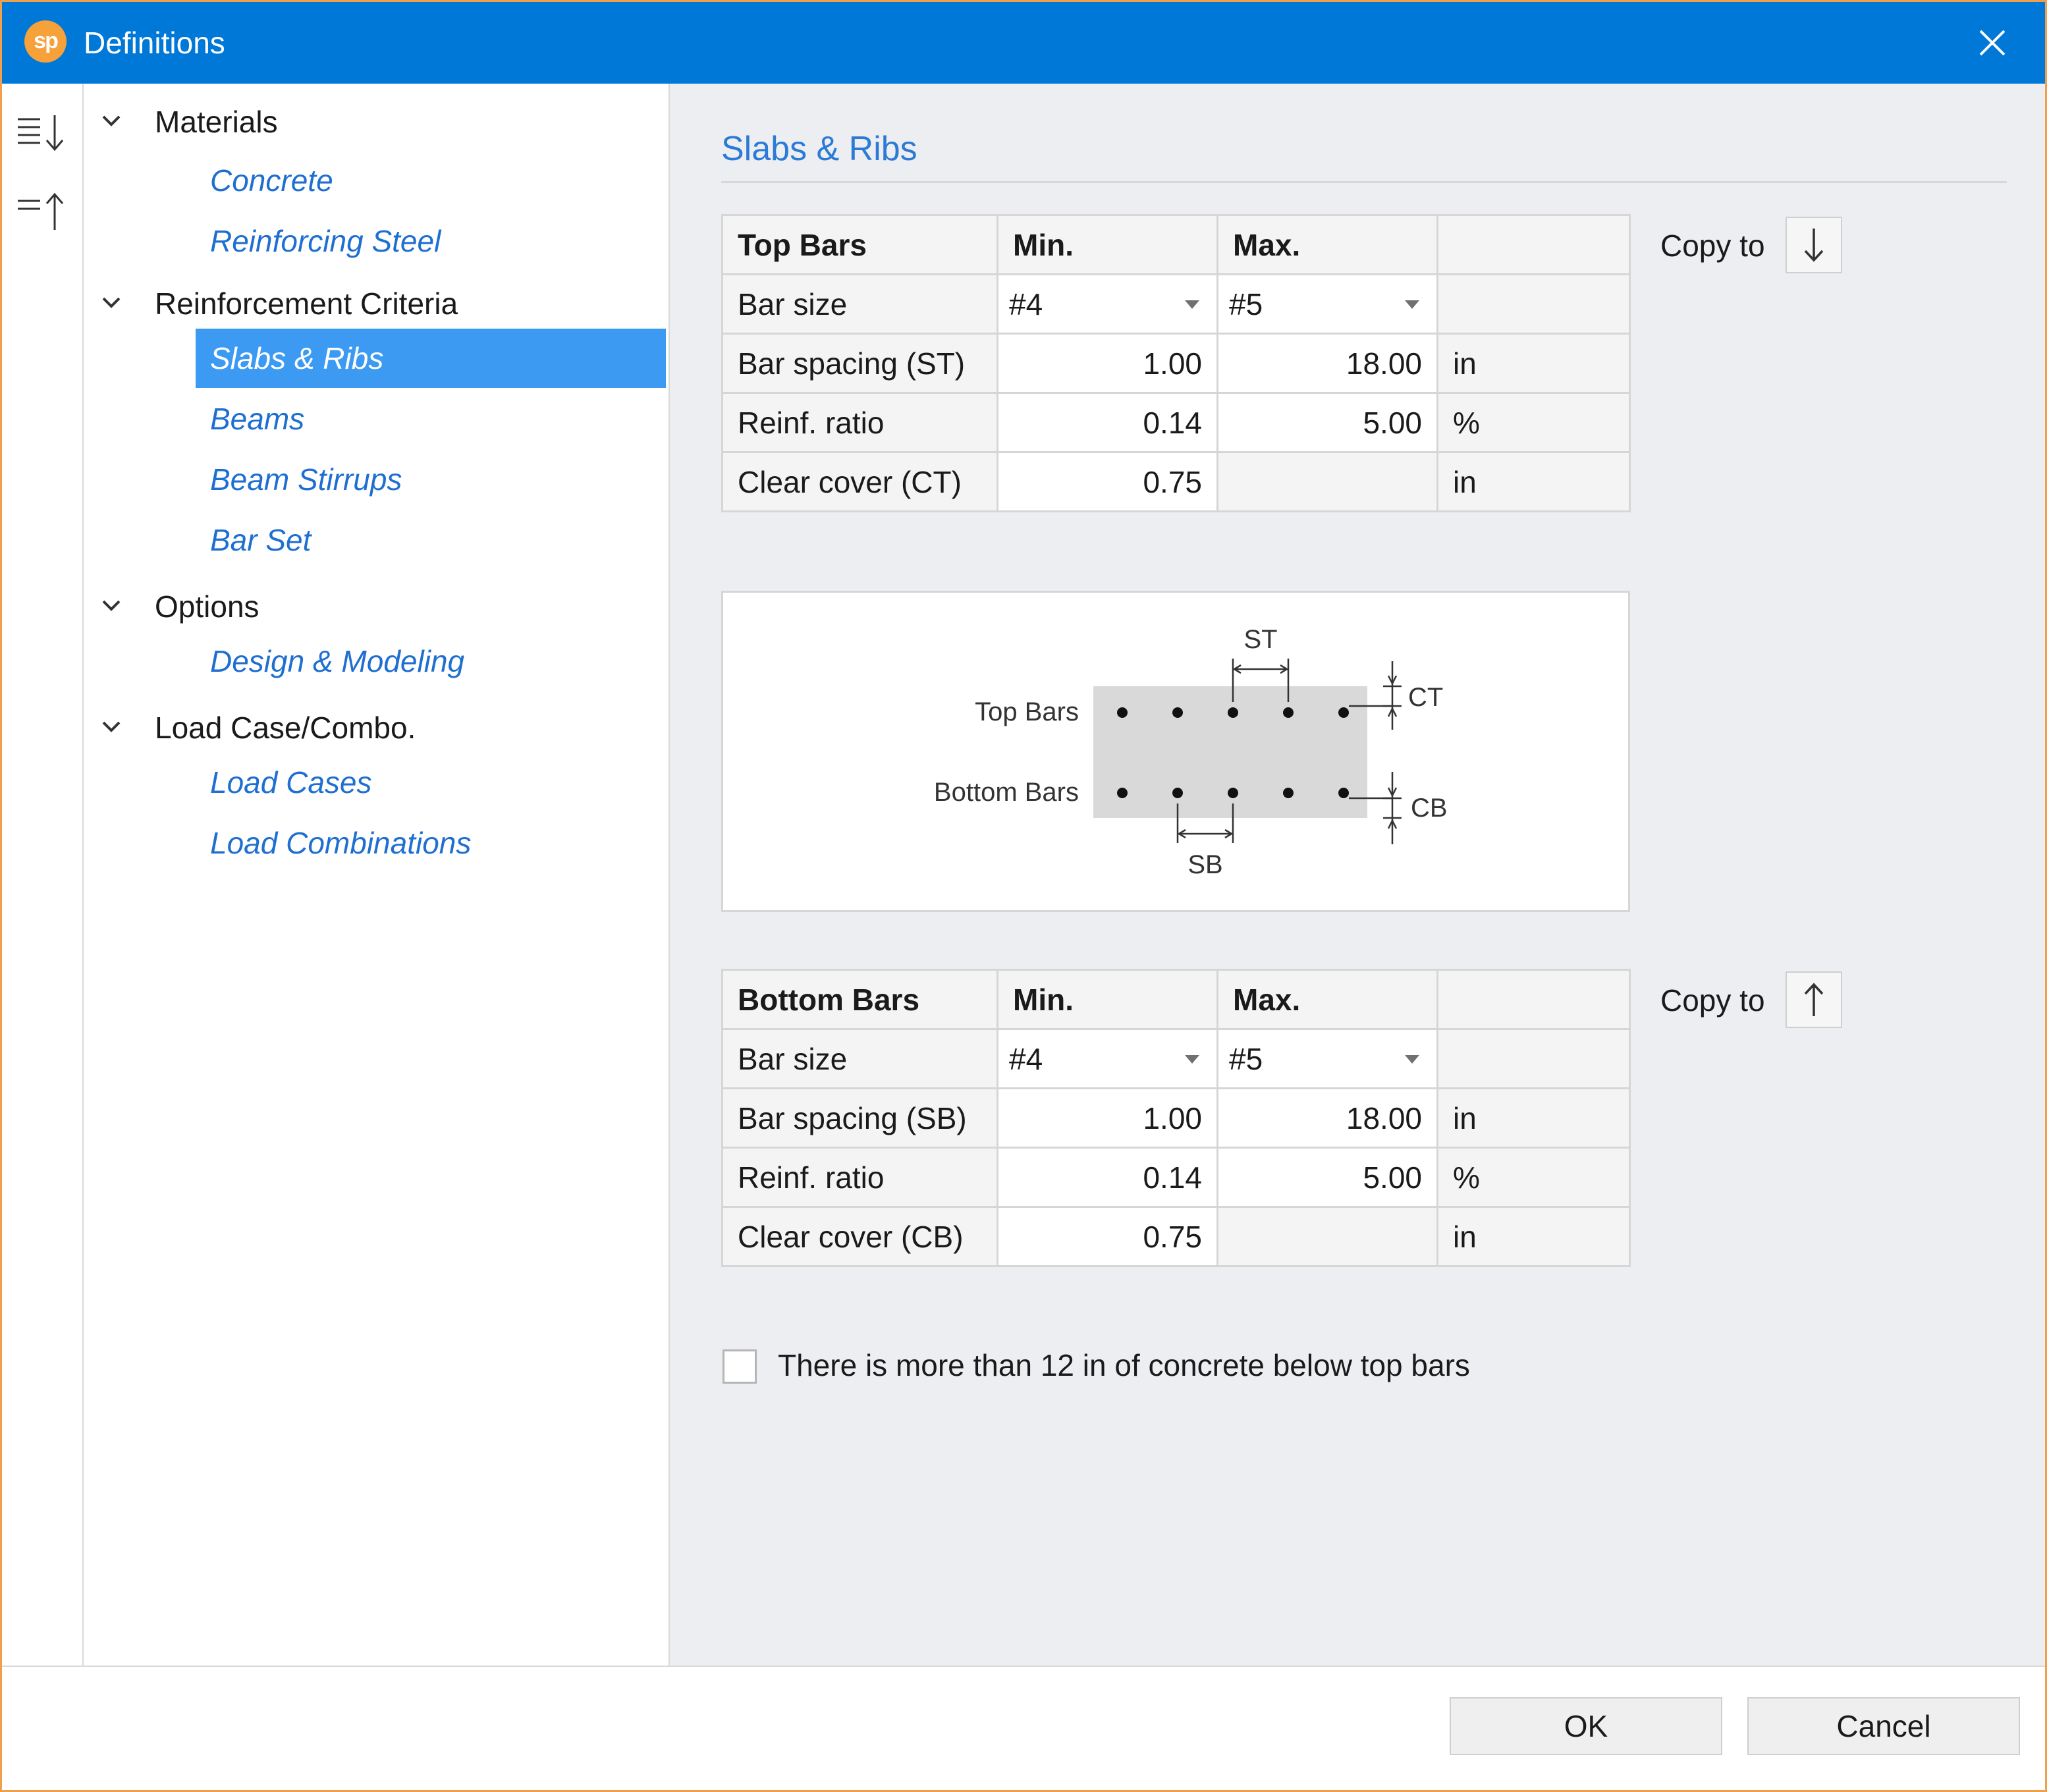 Image resolution: width=2047 pixels, height=1792 pixels. I want to click on slab-section, so click(1230, 752).